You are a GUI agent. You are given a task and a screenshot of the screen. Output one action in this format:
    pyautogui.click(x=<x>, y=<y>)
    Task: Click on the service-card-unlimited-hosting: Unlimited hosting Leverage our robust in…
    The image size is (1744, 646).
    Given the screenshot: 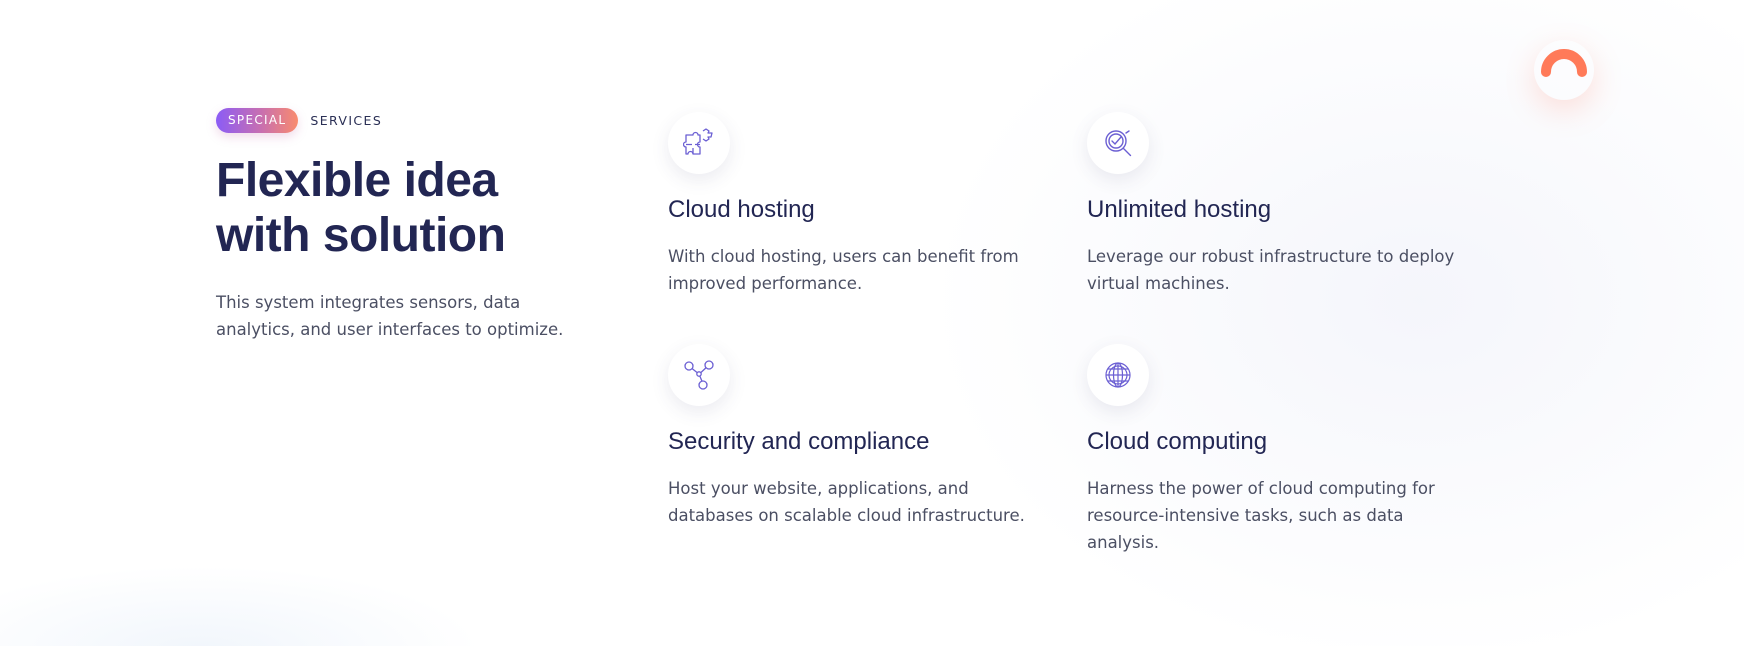 What is the action you would take?
    pyautogui.click(x=1287, y=204)
    